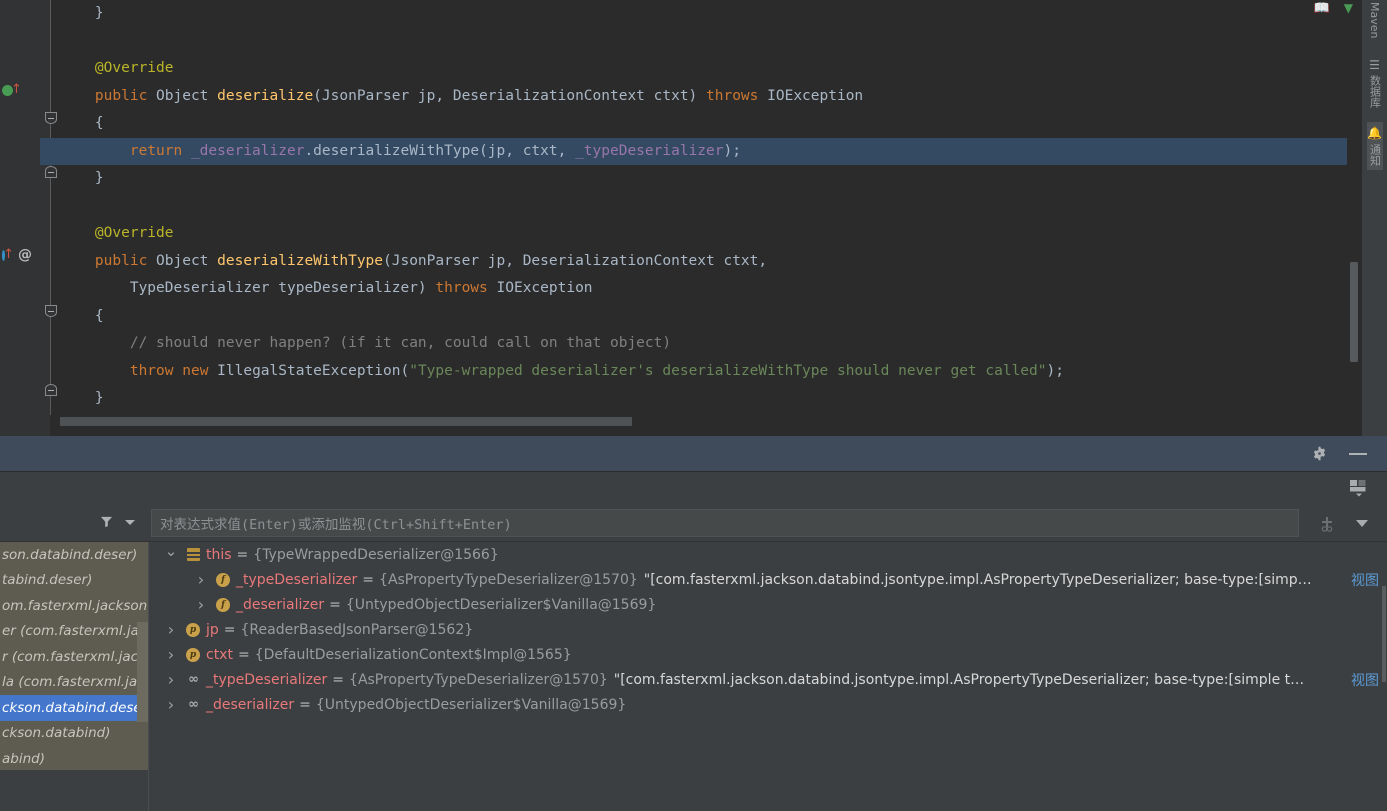 The width and height of the screenshot is (1387, 811). I want to click on editor-gutter, so click(21, 218).